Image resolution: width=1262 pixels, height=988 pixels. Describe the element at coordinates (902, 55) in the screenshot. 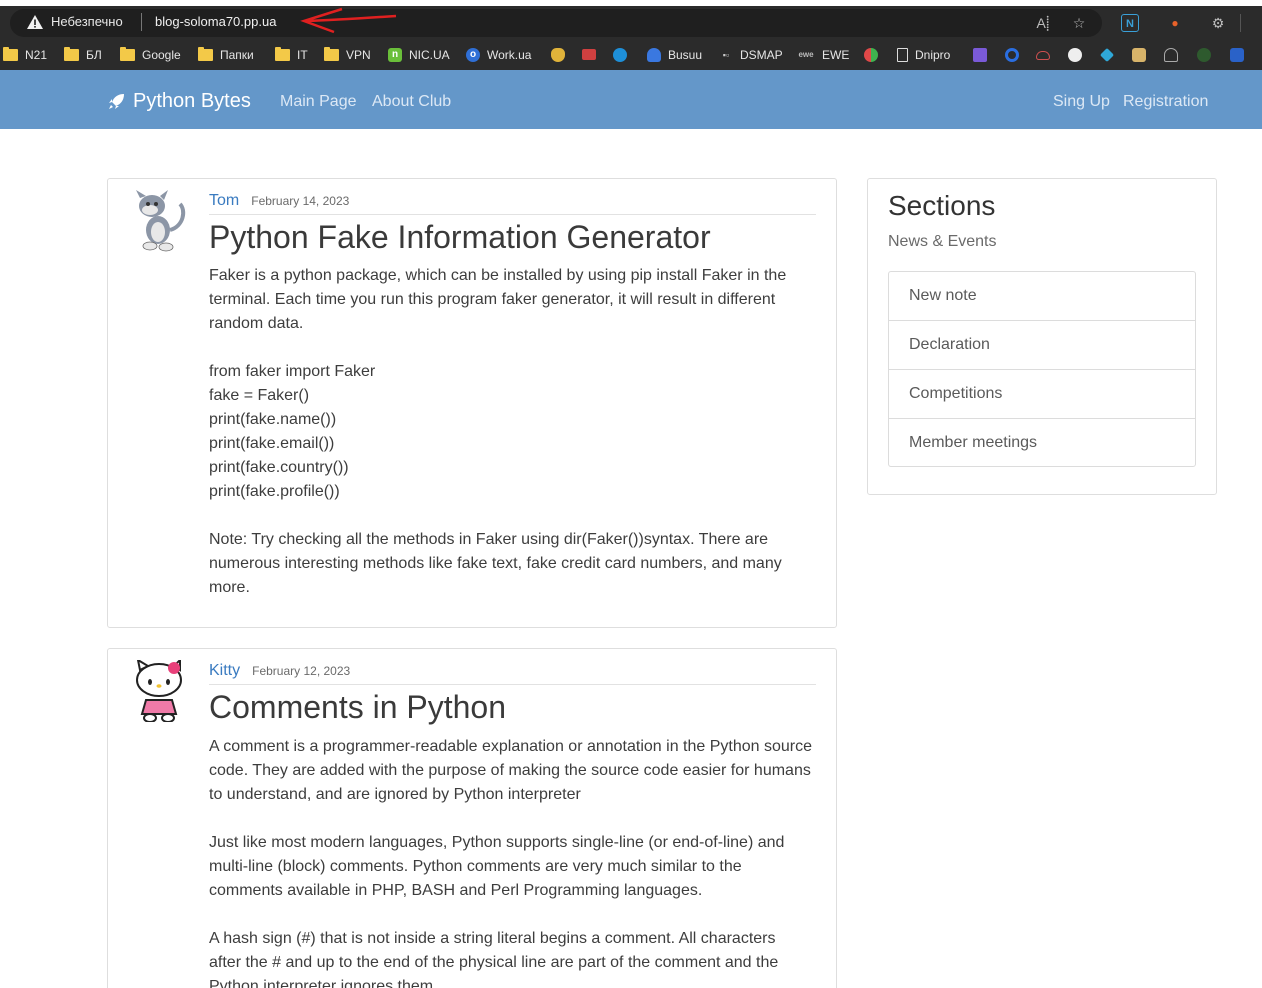

I see `page-icon` at that location.